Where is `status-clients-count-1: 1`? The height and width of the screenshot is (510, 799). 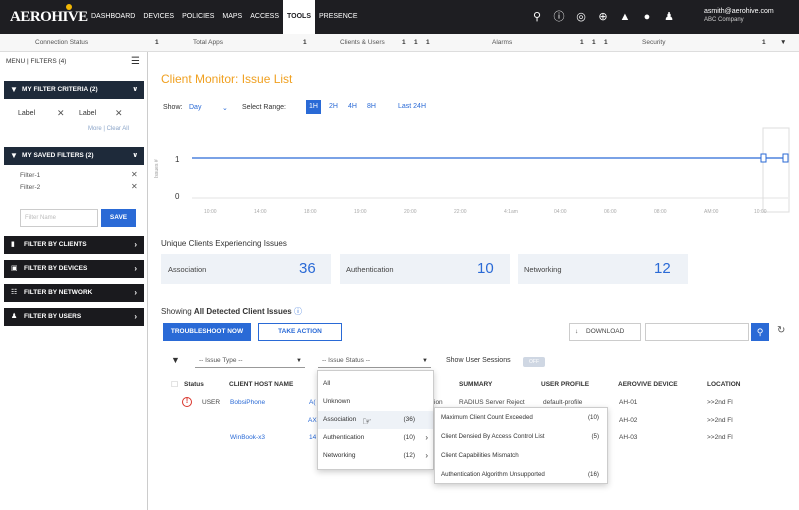 status-clients-count-1: 1 is located at coordinates (404, 42).